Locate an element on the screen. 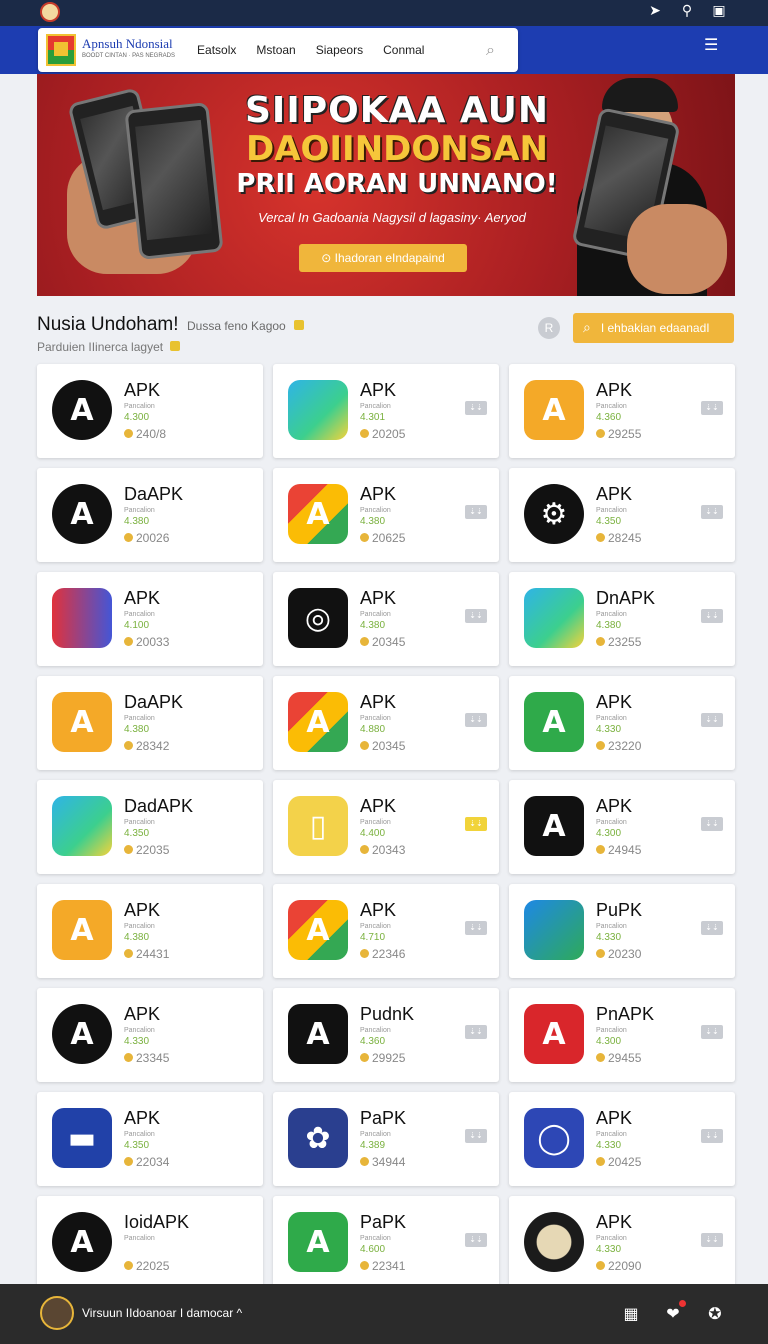  avatar is located at coordinates (57, 1313).